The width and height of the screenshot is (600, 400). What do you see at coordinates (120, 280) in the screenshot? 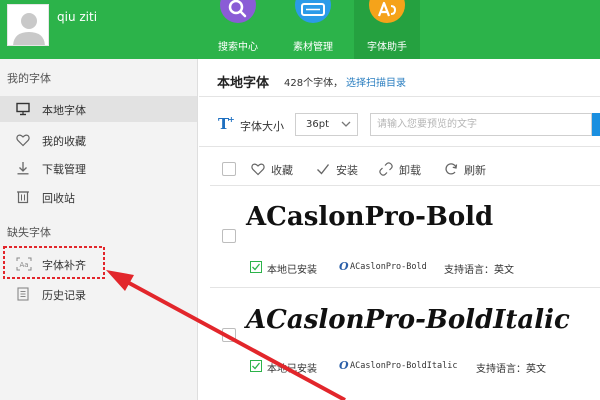
I see `red-arrow-head` at bounding box center [120, 280].